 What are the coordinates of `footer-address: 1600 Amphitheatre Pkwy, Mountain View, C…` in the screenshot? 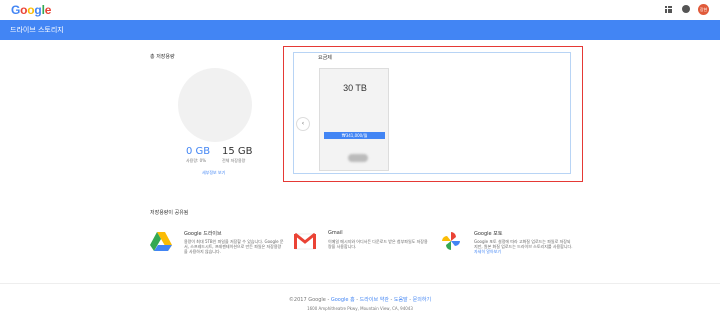 It's located at (360, 308).